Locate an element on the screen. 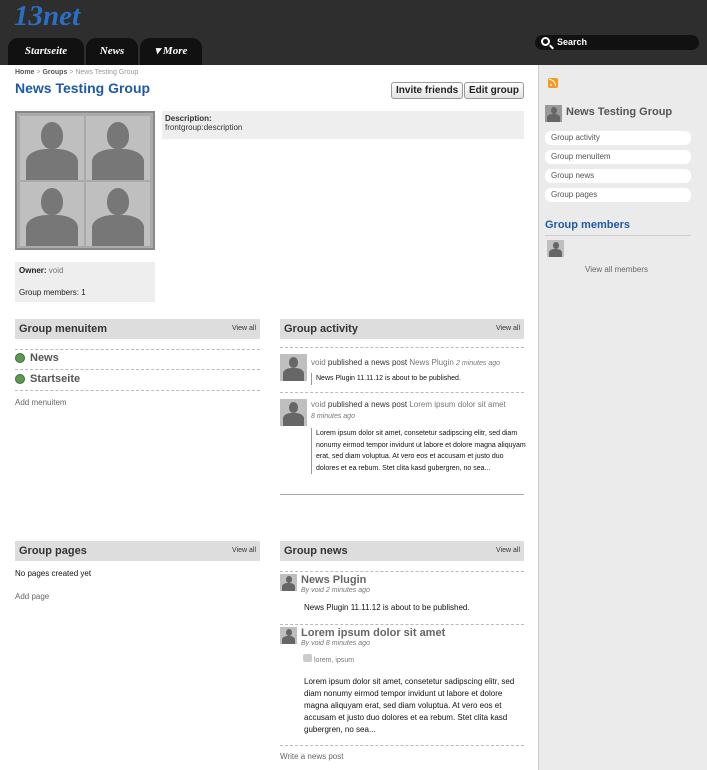  page-title: News Testing Group is located at coordinates (83, 88).